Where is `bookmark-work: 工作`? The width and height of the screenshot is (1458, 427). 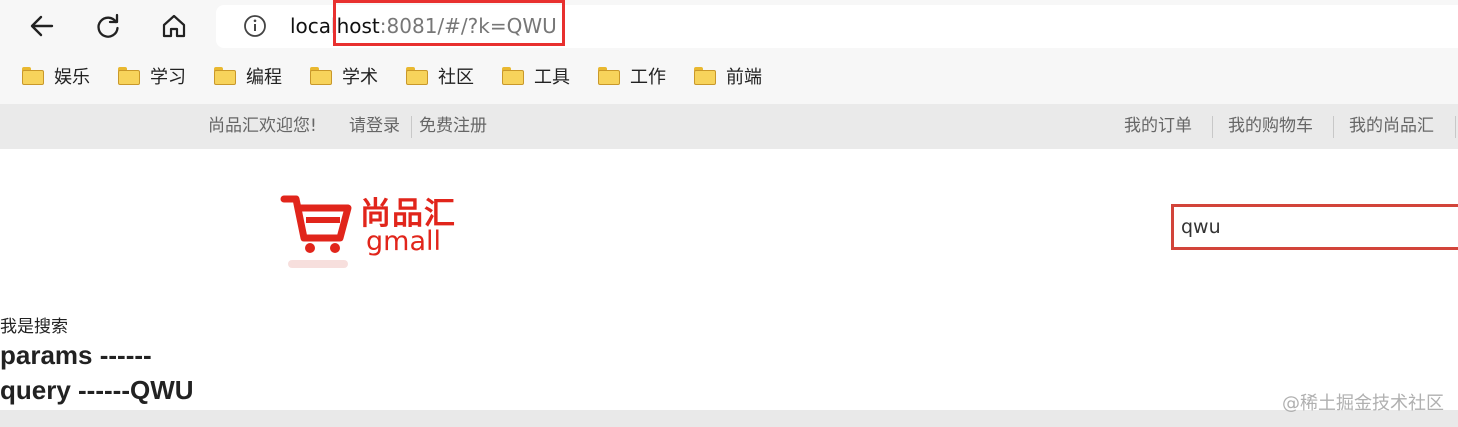 bookmark-work: 工作 is located at coordinates (632, 76).